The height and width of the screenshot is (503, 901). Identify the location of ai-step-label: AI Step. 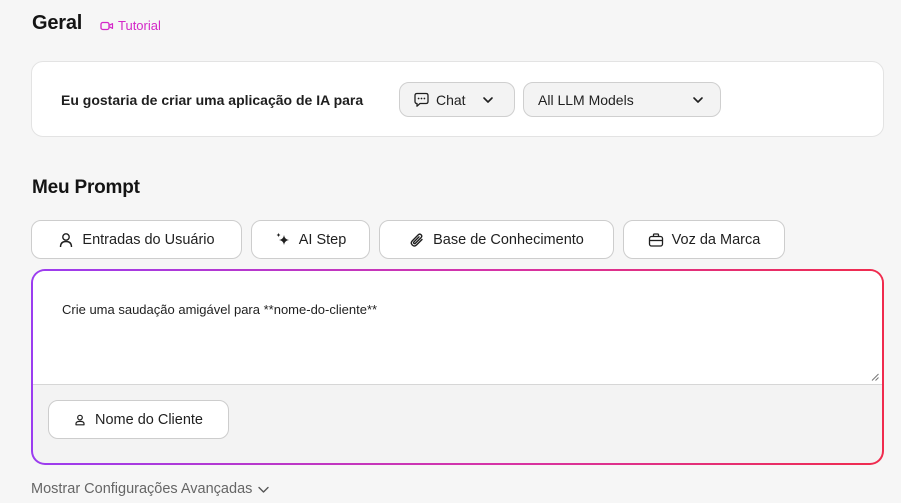
(322, 239).